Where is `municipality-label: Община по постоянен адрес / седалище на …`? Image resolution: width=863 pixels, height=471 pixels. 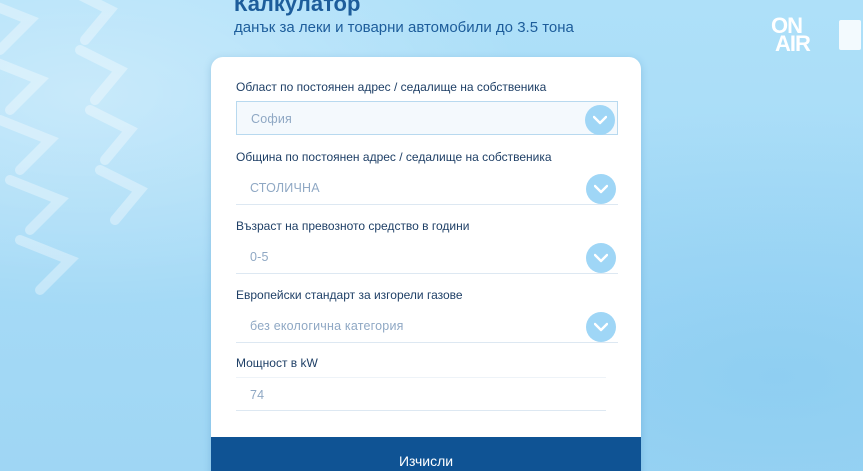
municipality-label: Община по постоянен адрес / седалище на … is located at coordinates (394, 157).